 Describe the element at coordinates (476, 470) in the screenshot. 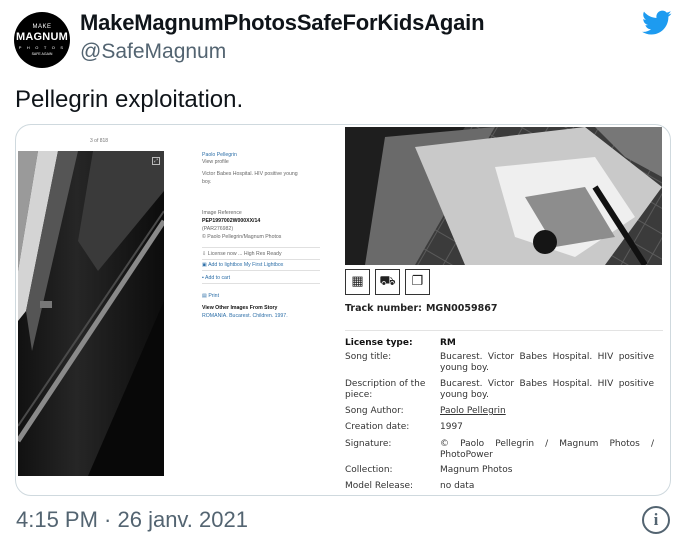

I see `collection-value: Magnum Photos` at that location.